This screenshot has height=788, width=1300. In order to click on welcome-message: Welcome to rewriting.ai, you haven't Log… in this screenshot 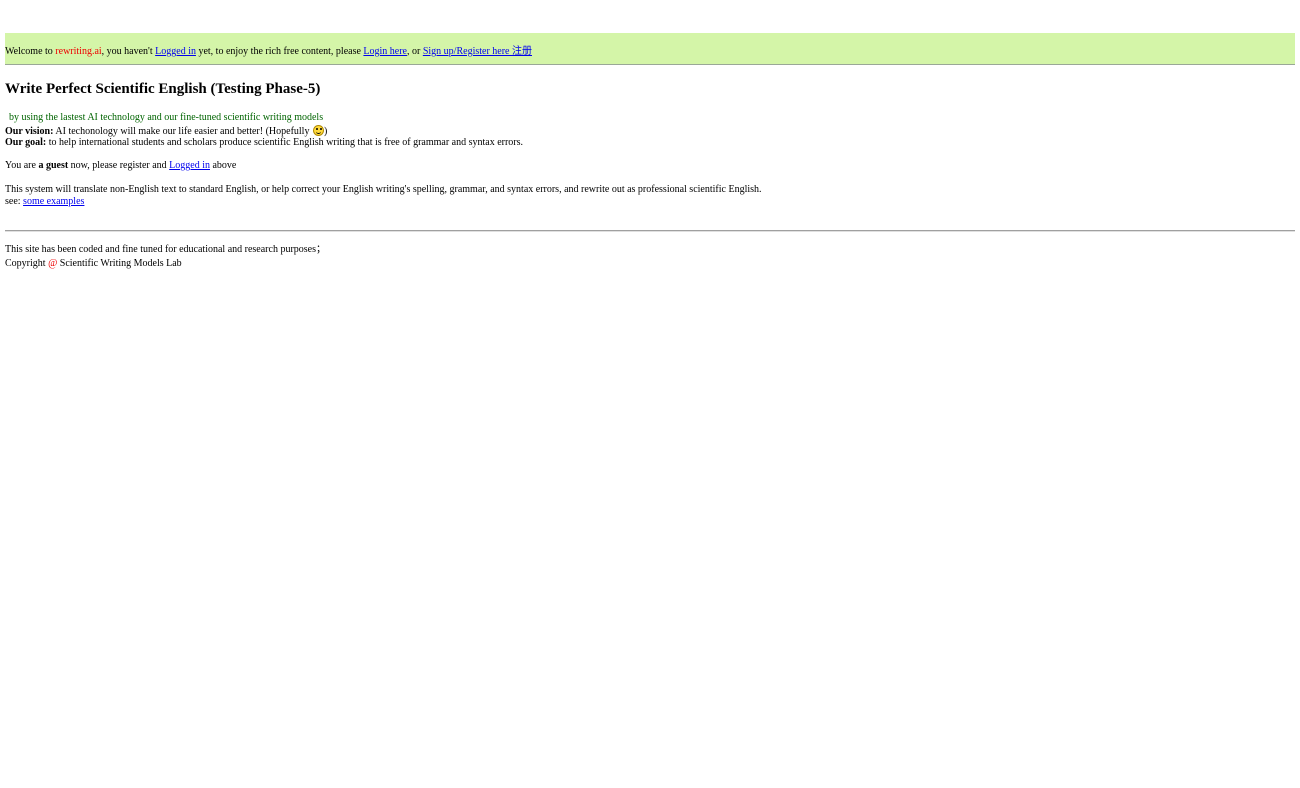, I will do `click(268, 52)`.